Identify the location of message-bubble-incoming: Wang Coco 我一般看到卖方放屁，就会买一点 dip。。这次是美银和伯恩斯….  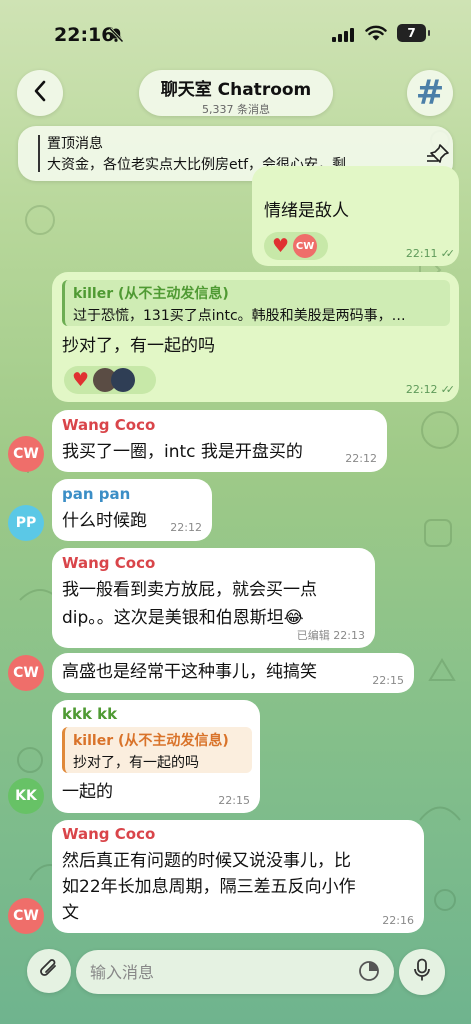
(213, 598).